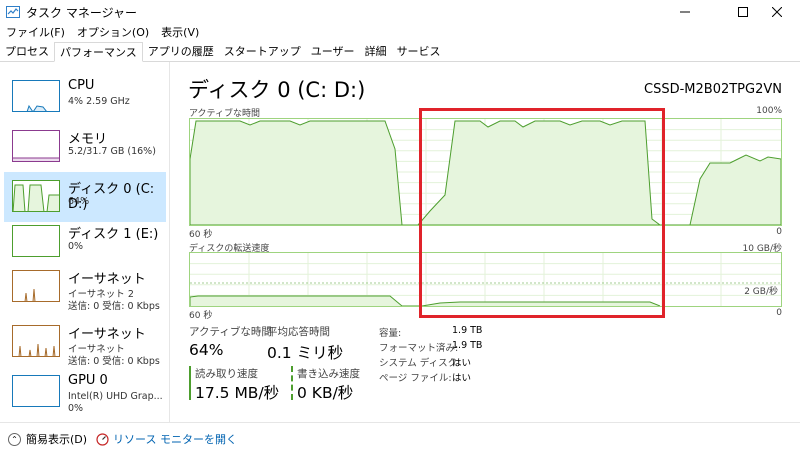  Describe the element at coordinates (36, 341) in the screenshot. I see `ethernet-thumbnail` at that location.